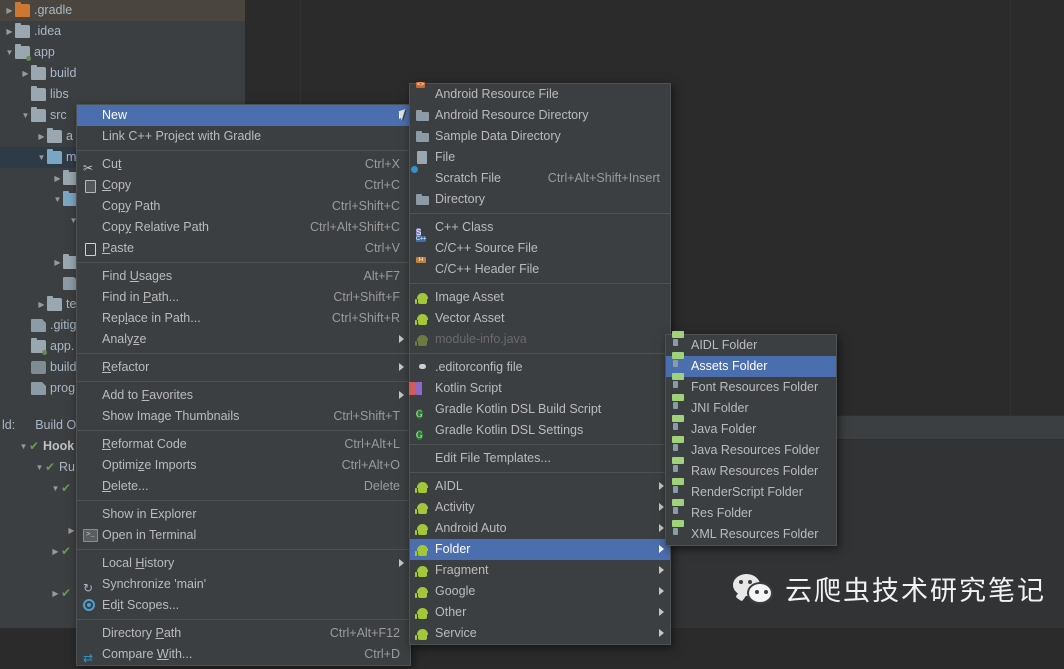 The width and height of the screenshot is (1064, 669). I want to click on context-menu-item: ✂ Cut Ctrl+X, so click(243, 164).